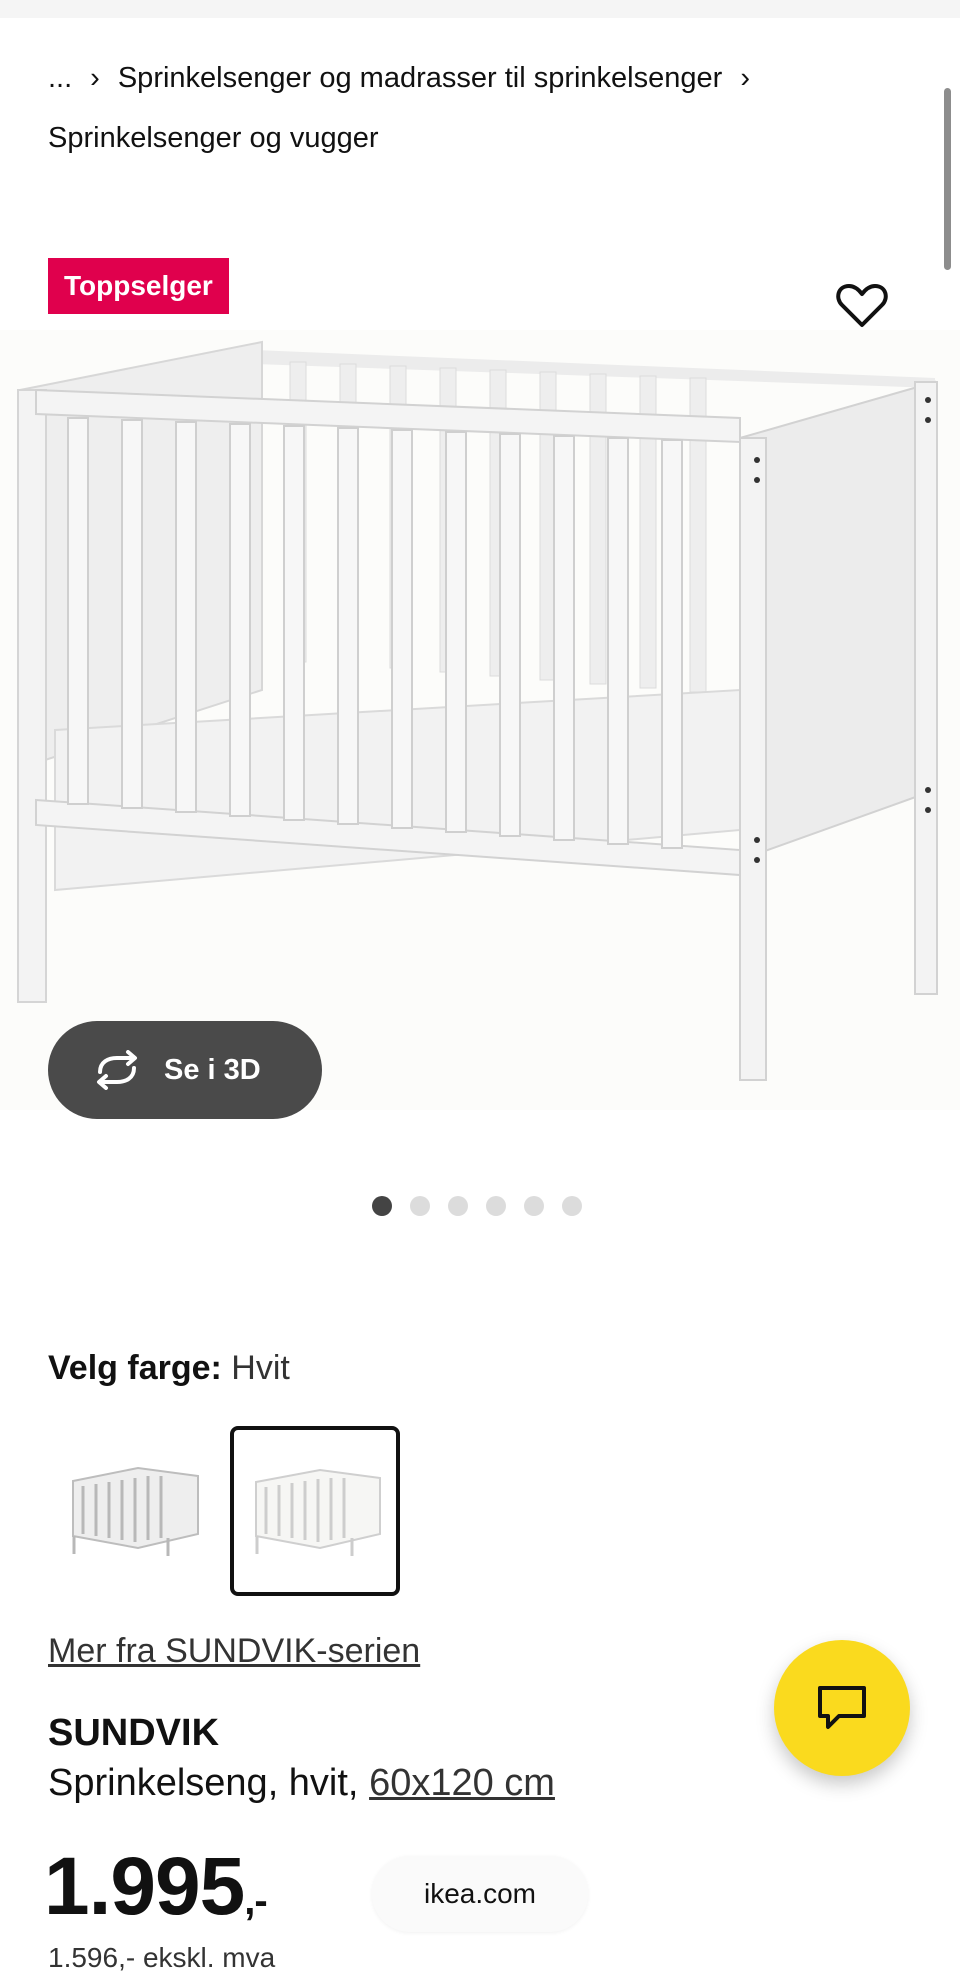 The height and width of the screenshot is (1974, 960). I want to click on color-selector-label: Velg farge: Hvit, so click(169, 1368).